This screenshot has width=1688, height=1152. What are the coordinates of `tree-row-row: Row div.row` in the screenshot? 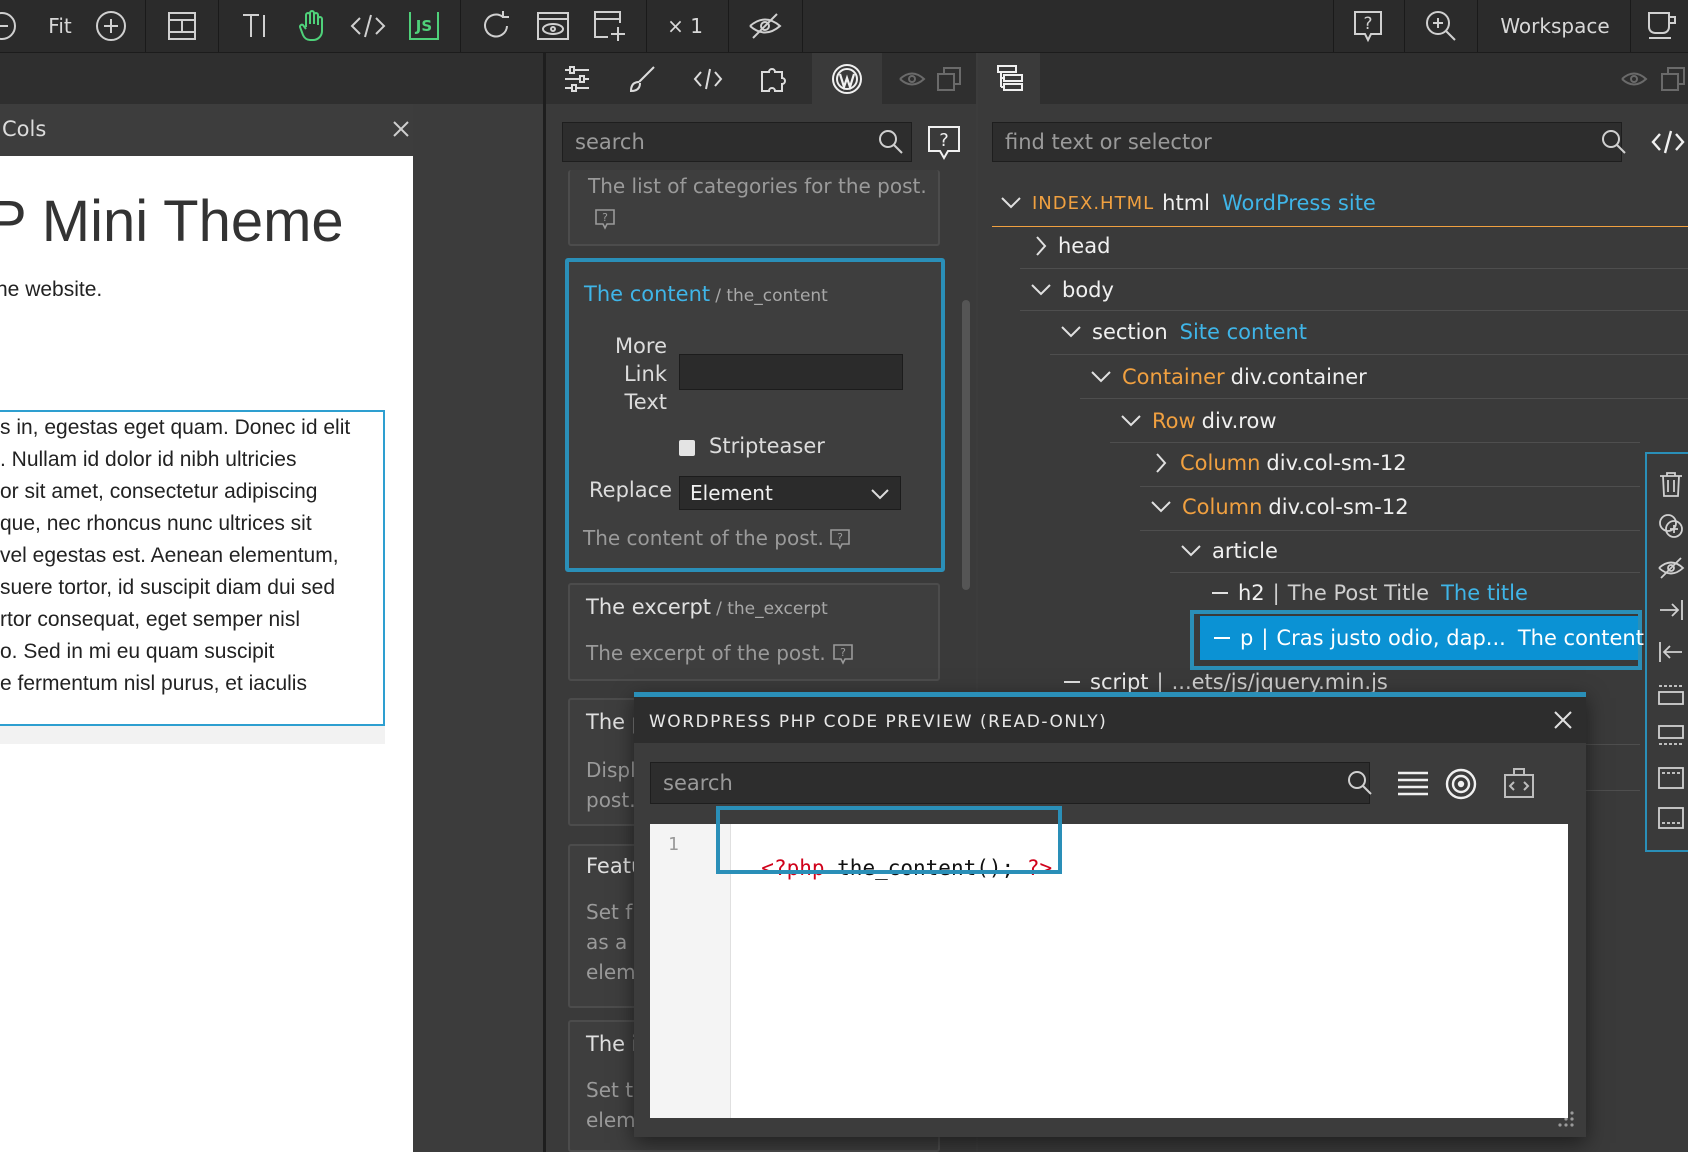 It's located at (1198, 421).